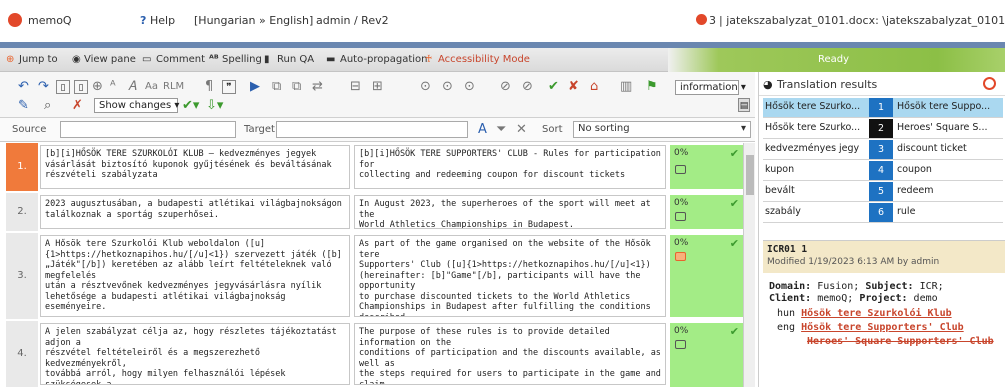 Image resolution: width=1005 pixels, height=387 pixels. I want to click on italic-icon: 𝐴, so click(132, 87).